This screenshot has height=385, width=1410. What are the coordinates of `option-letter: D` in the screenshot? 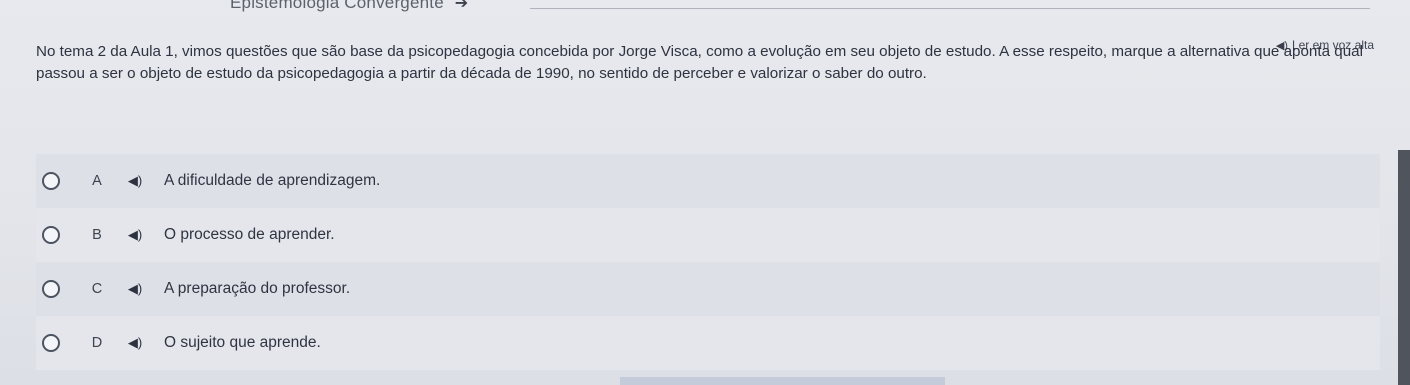 It's located at (97, 343).